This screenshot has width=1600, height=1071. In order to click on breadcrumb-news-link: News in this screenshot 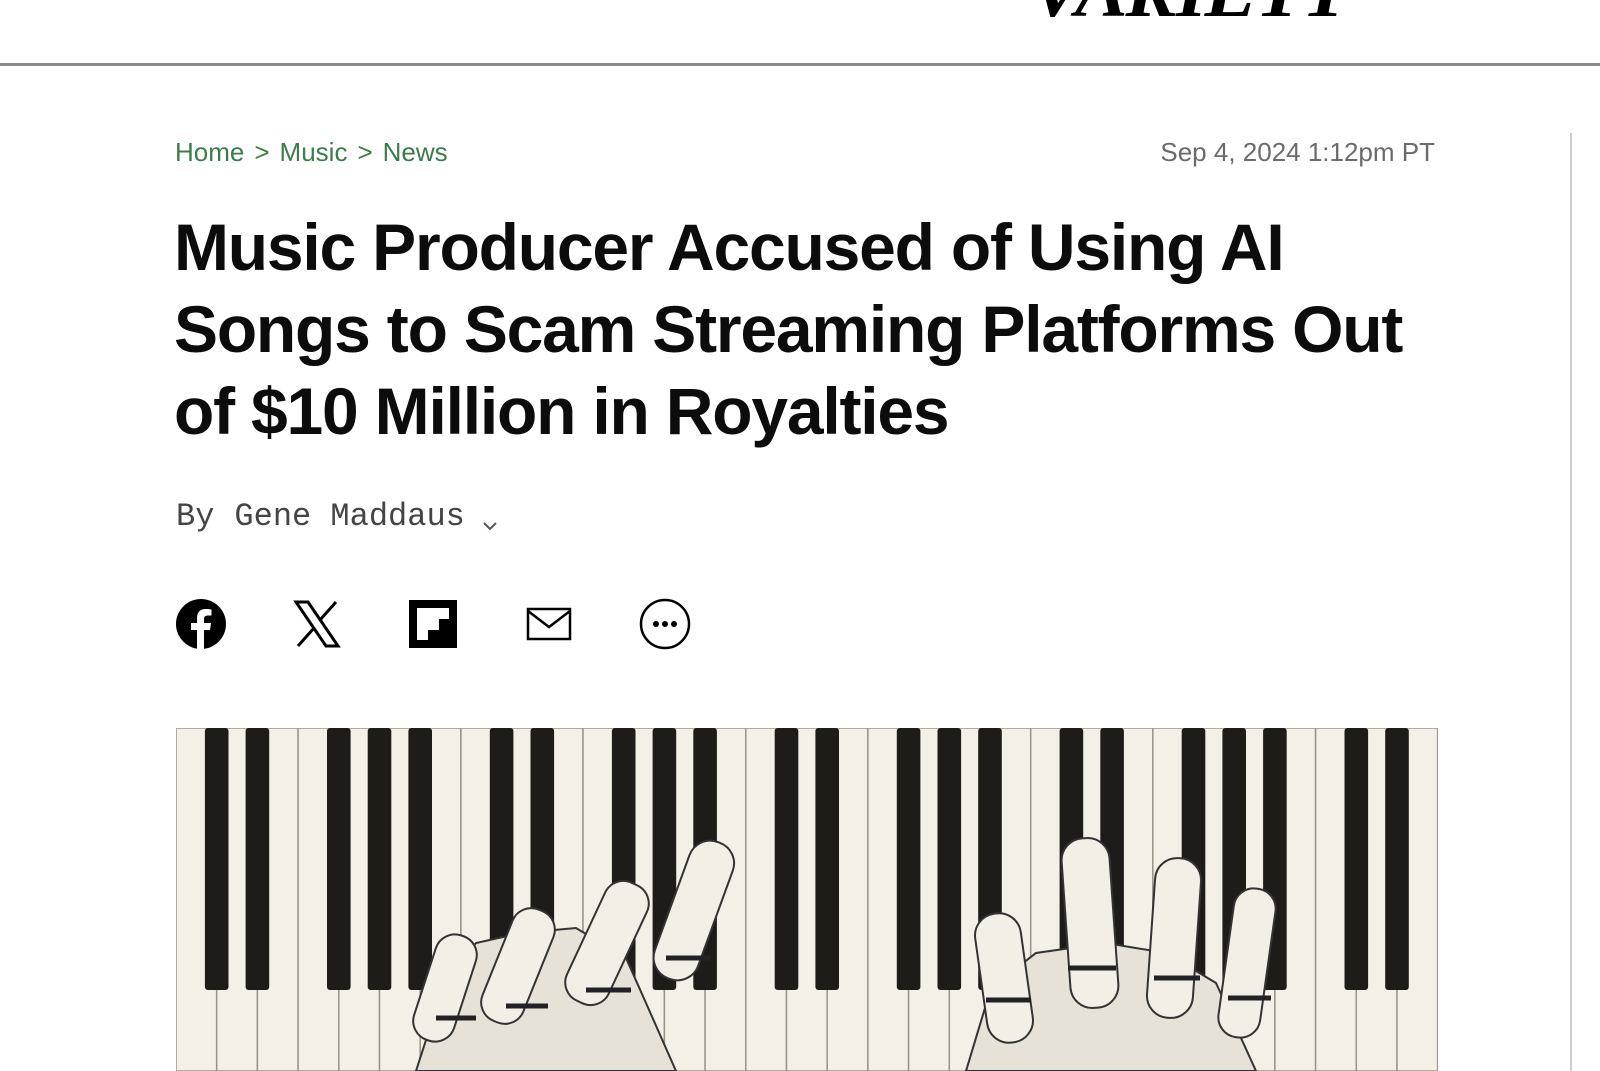, I will do `click(415, 152)`.